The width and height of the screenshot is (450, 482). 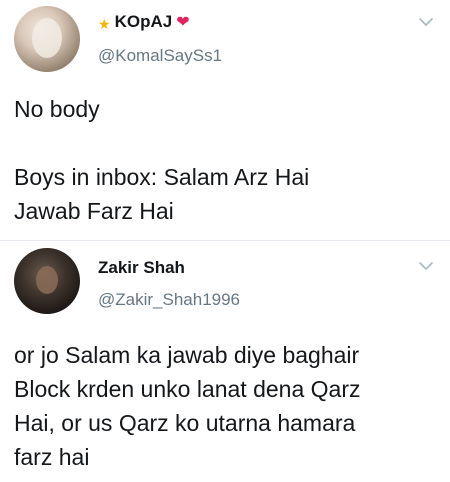 What do you see at coordinates (183, 22) in the screenshot?
I see `heart-icon: ❤` at bounding box center [183, 22].